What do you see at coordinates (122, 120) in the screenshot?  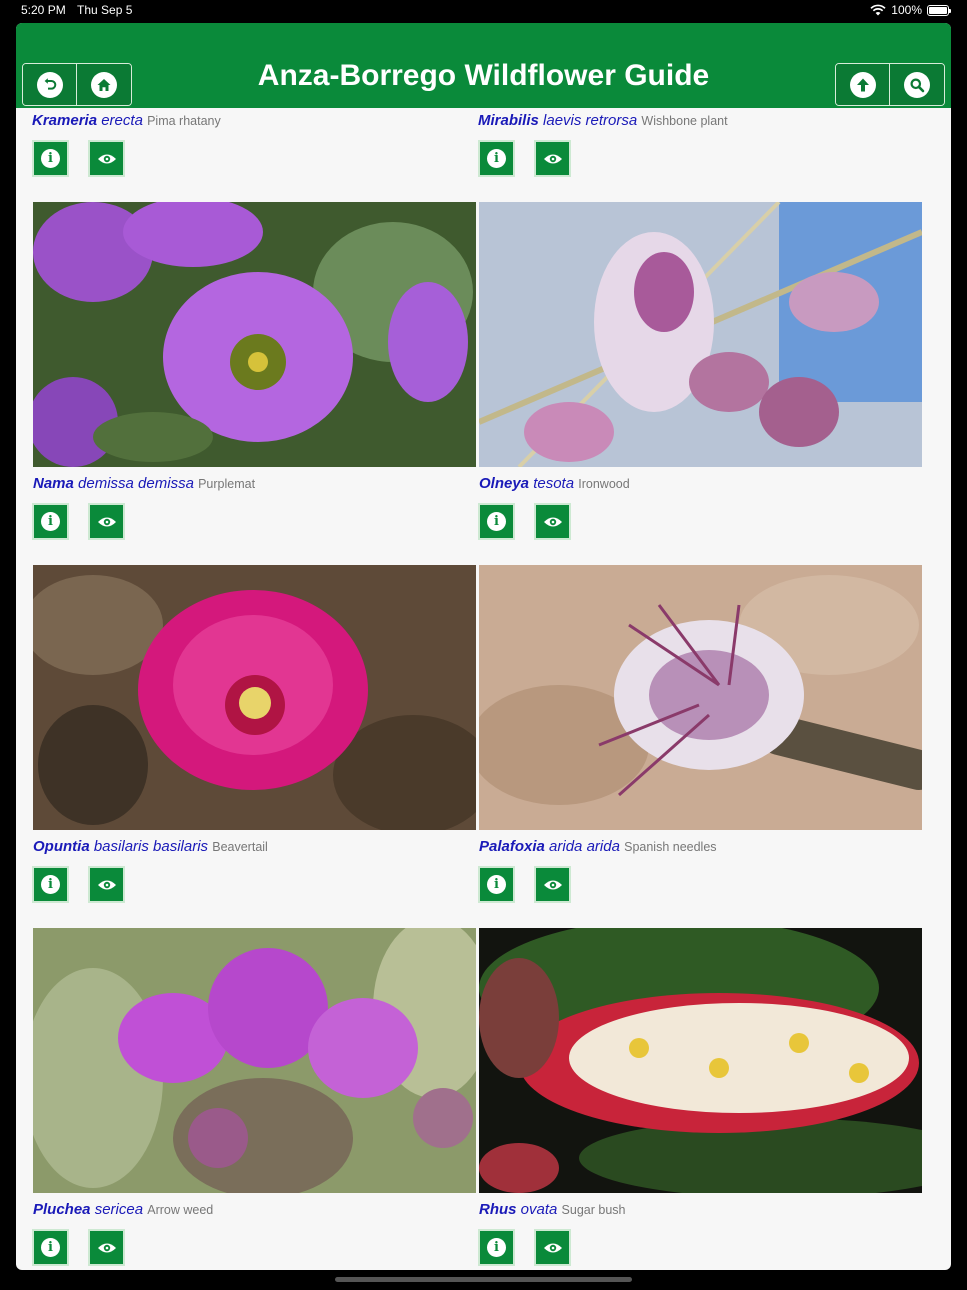 I see `species: erecta` at bounding box center [122, 120].